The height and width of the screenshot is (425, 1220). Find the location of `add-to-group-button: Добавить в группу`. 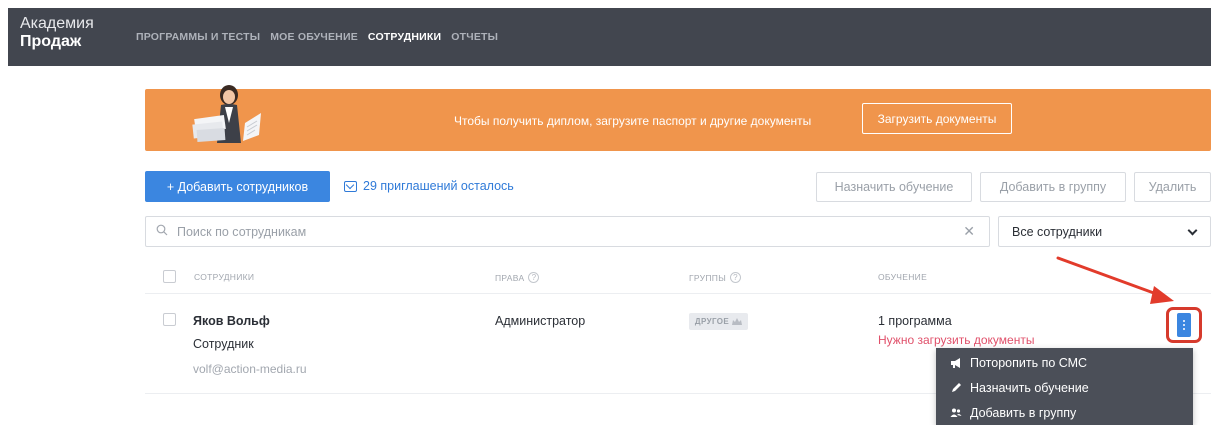

add-to-group-button: Добавить в группу is located at coordinates (1053, 187).